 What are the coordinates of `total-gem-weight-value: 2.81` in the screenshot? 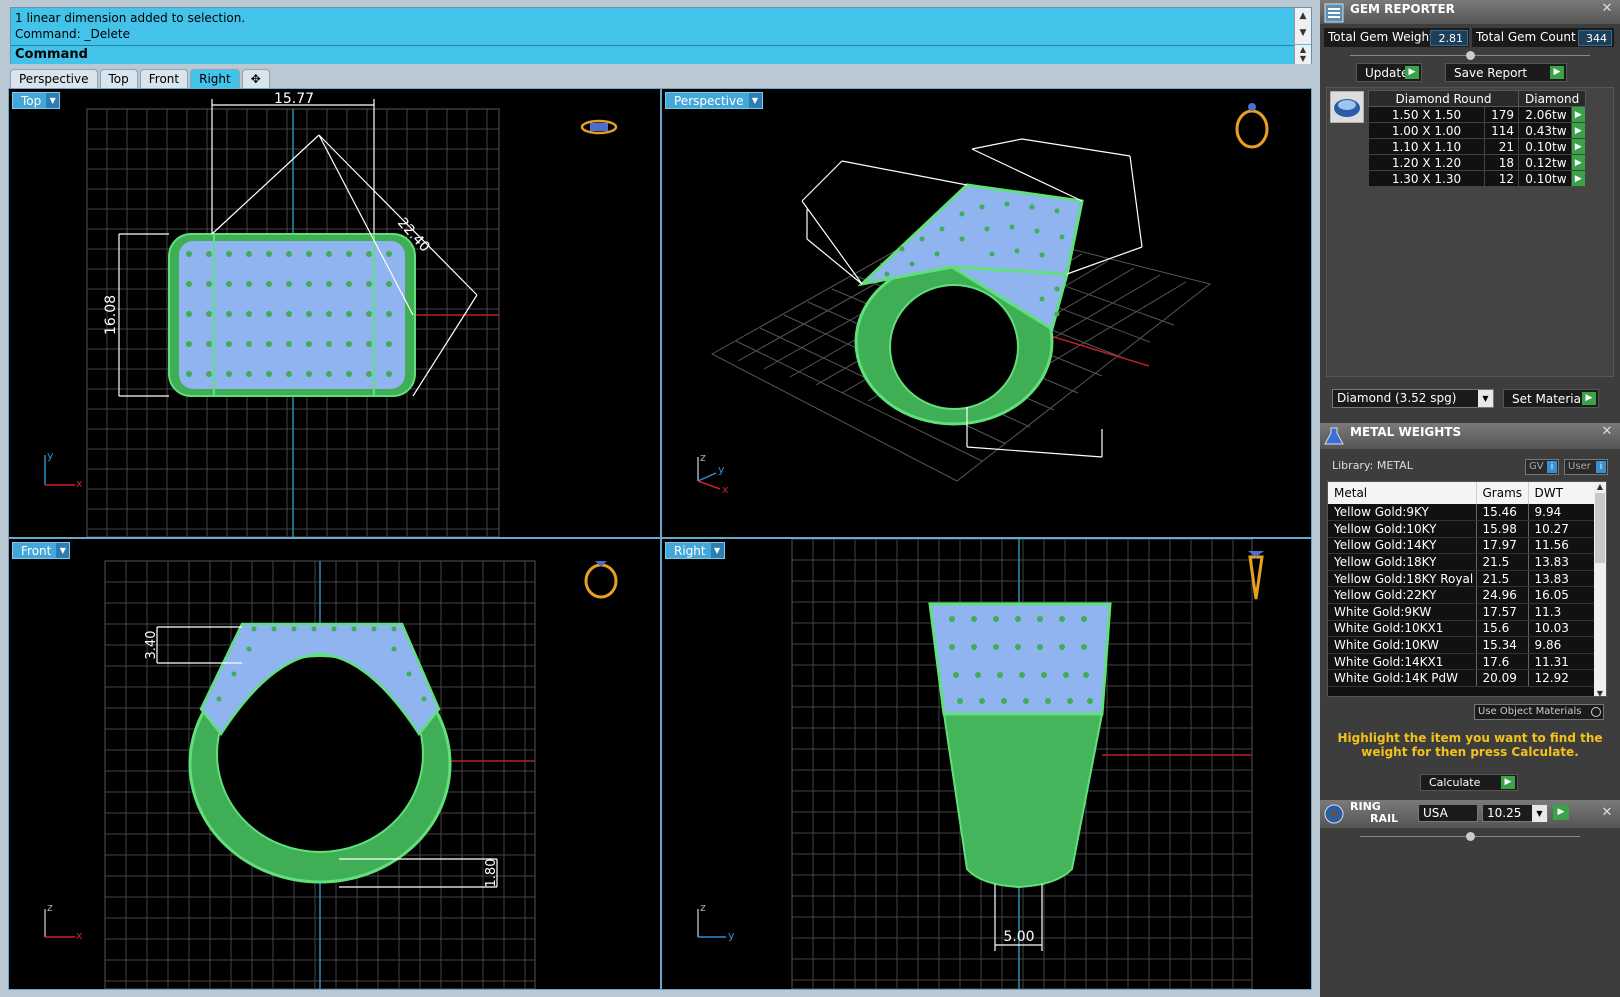 It's located at (1449, 38).